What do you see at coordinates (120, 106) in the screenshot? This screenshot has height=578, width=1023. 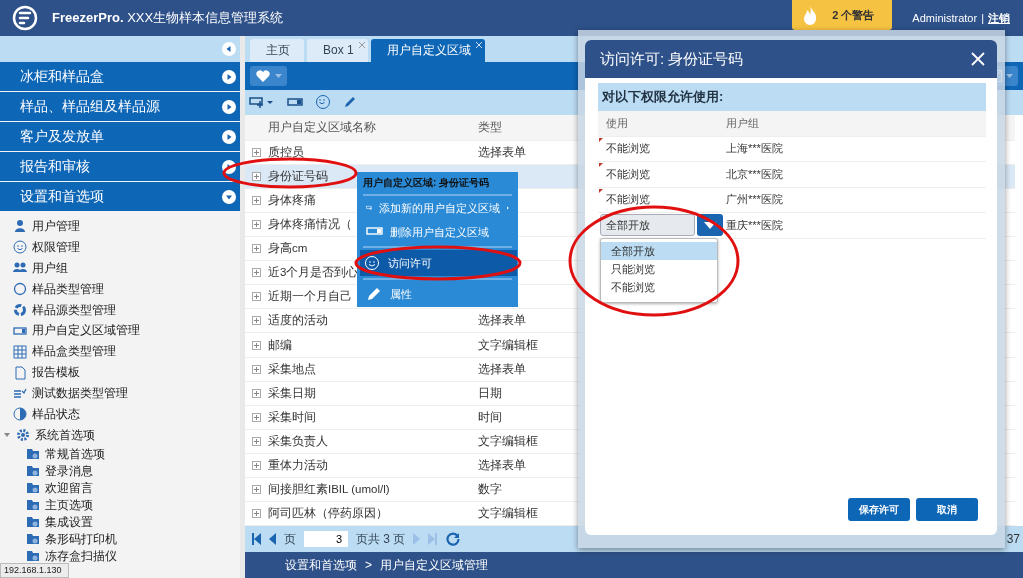 I see `accordion-header: 样品、样品组及样品源` at bounding box center [120, 106].